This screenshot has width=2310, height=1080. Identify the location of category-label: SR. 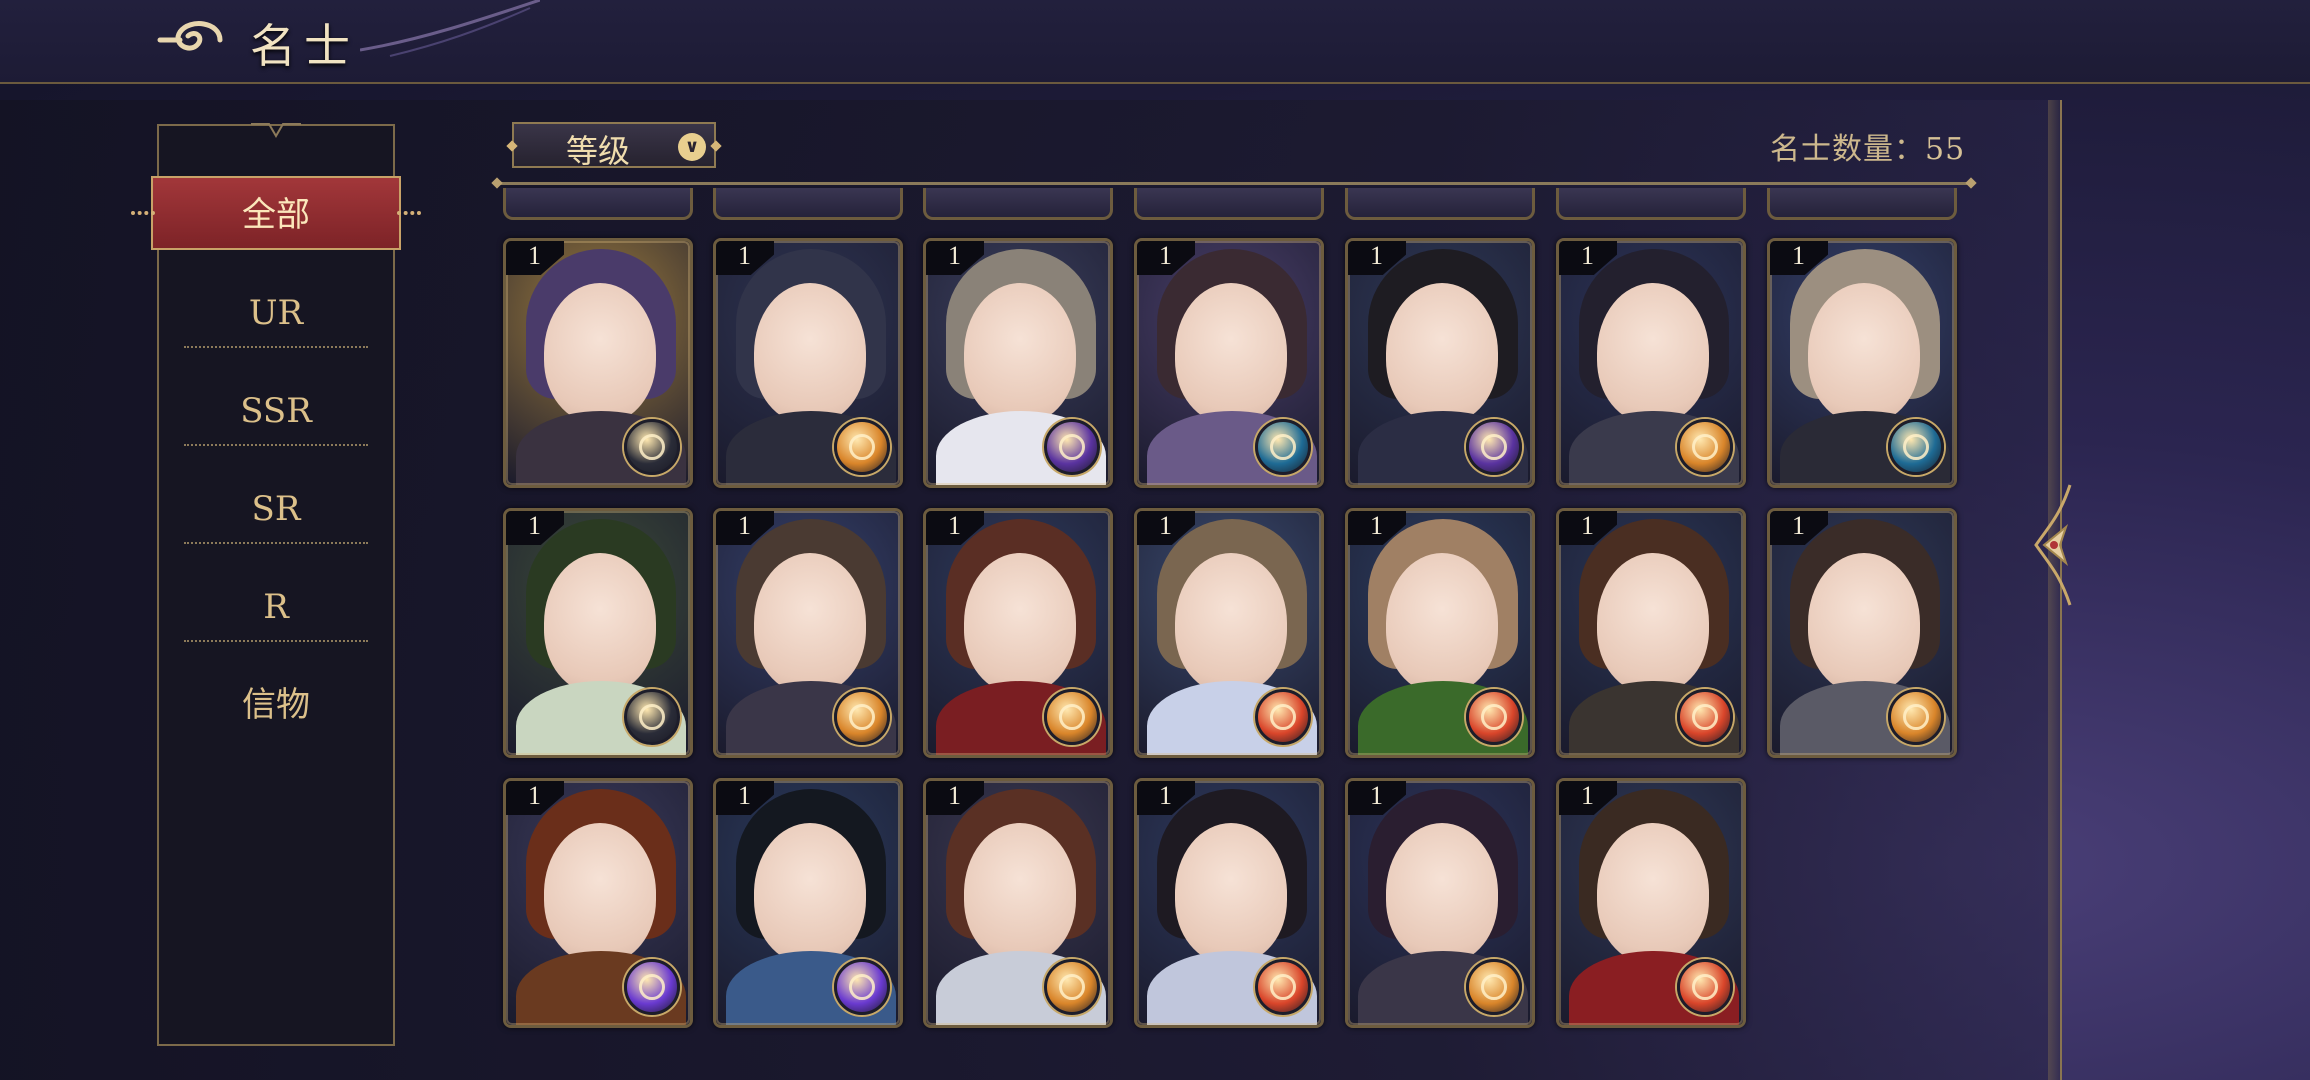
(276, 509).